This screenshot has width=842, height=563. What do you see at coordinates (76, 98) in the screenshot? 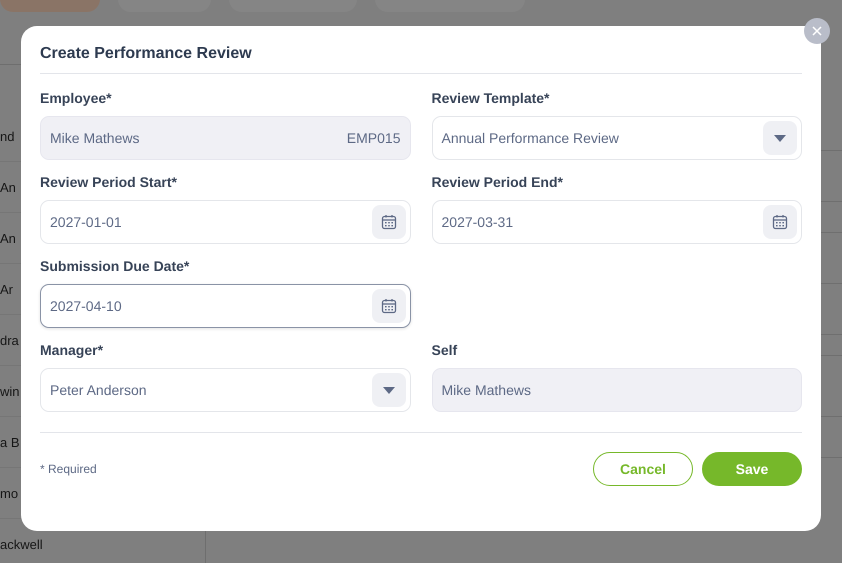
I see `field-label: Employee*` at bounding box center [76, 98].